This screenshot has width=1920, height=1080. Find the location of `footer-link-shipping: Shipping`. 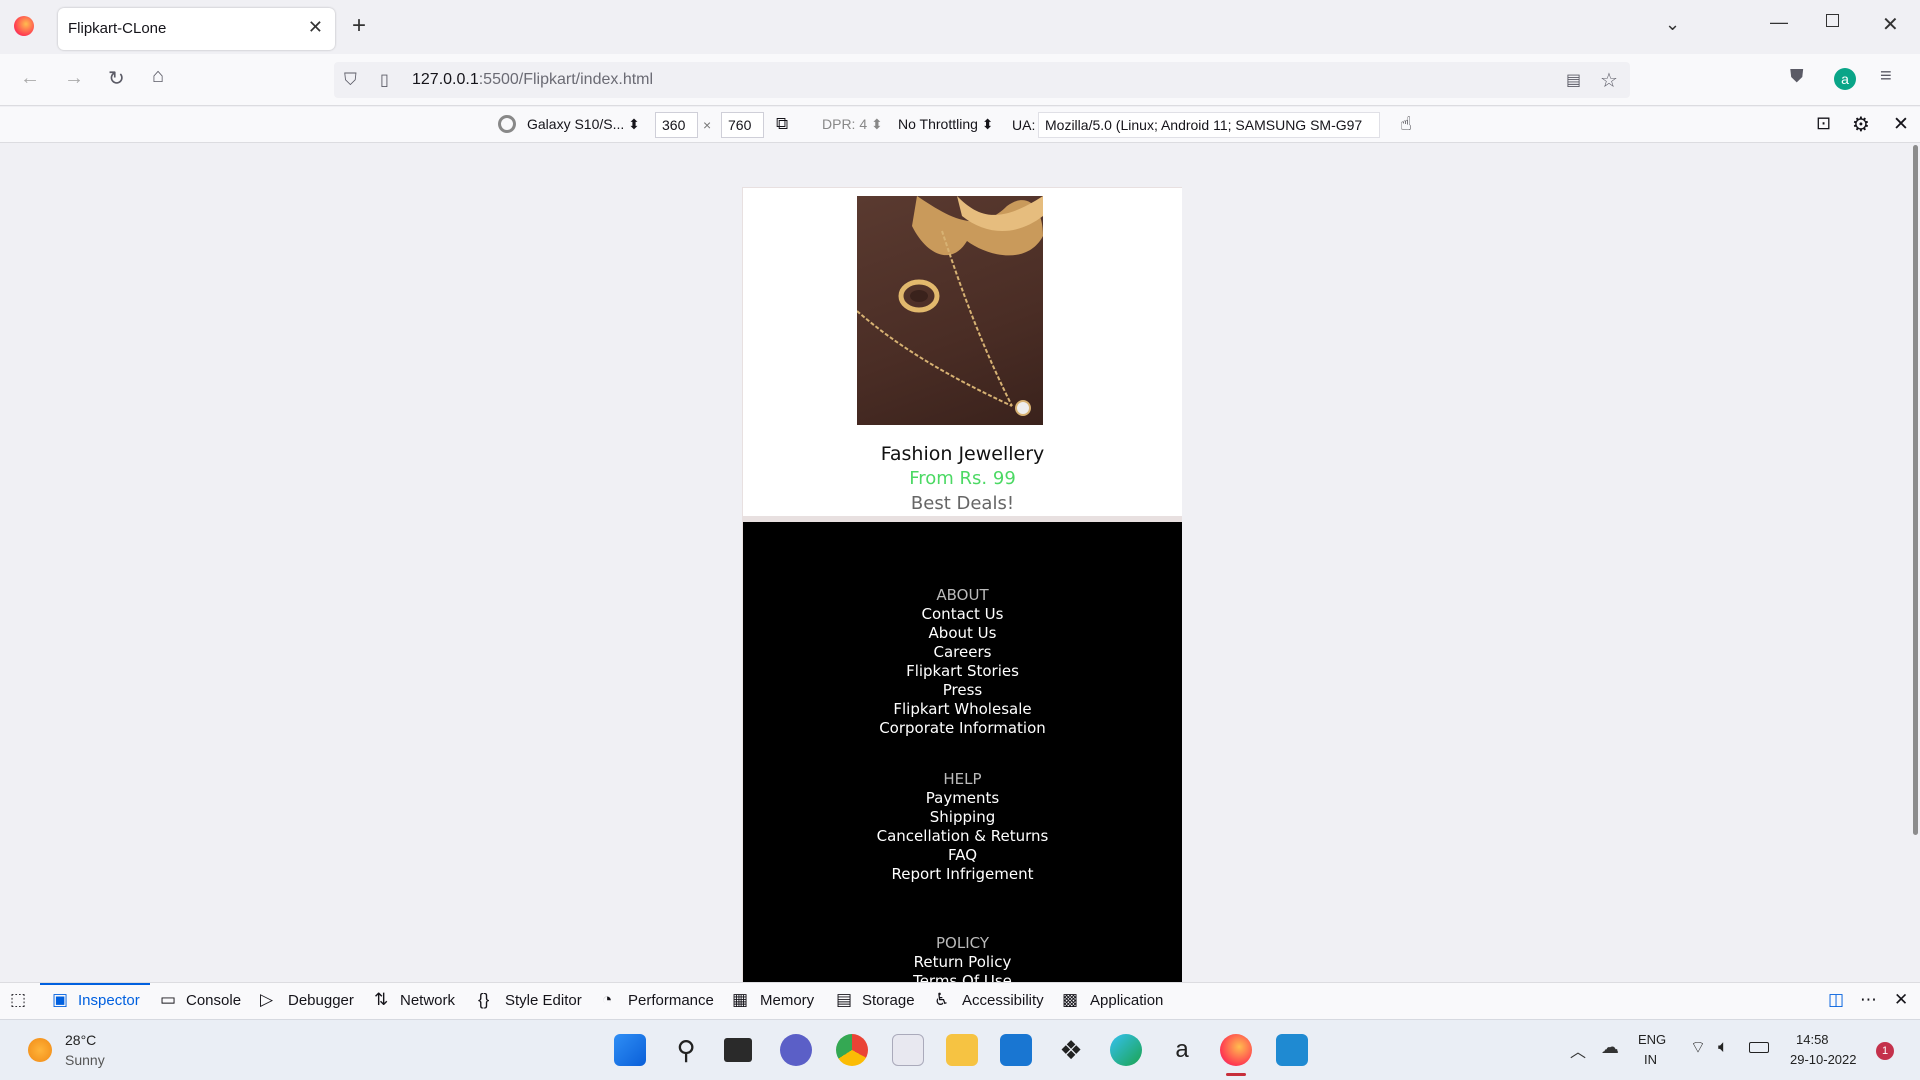

footer-link-shipping: Shipping is located at coordinates (962, 817).